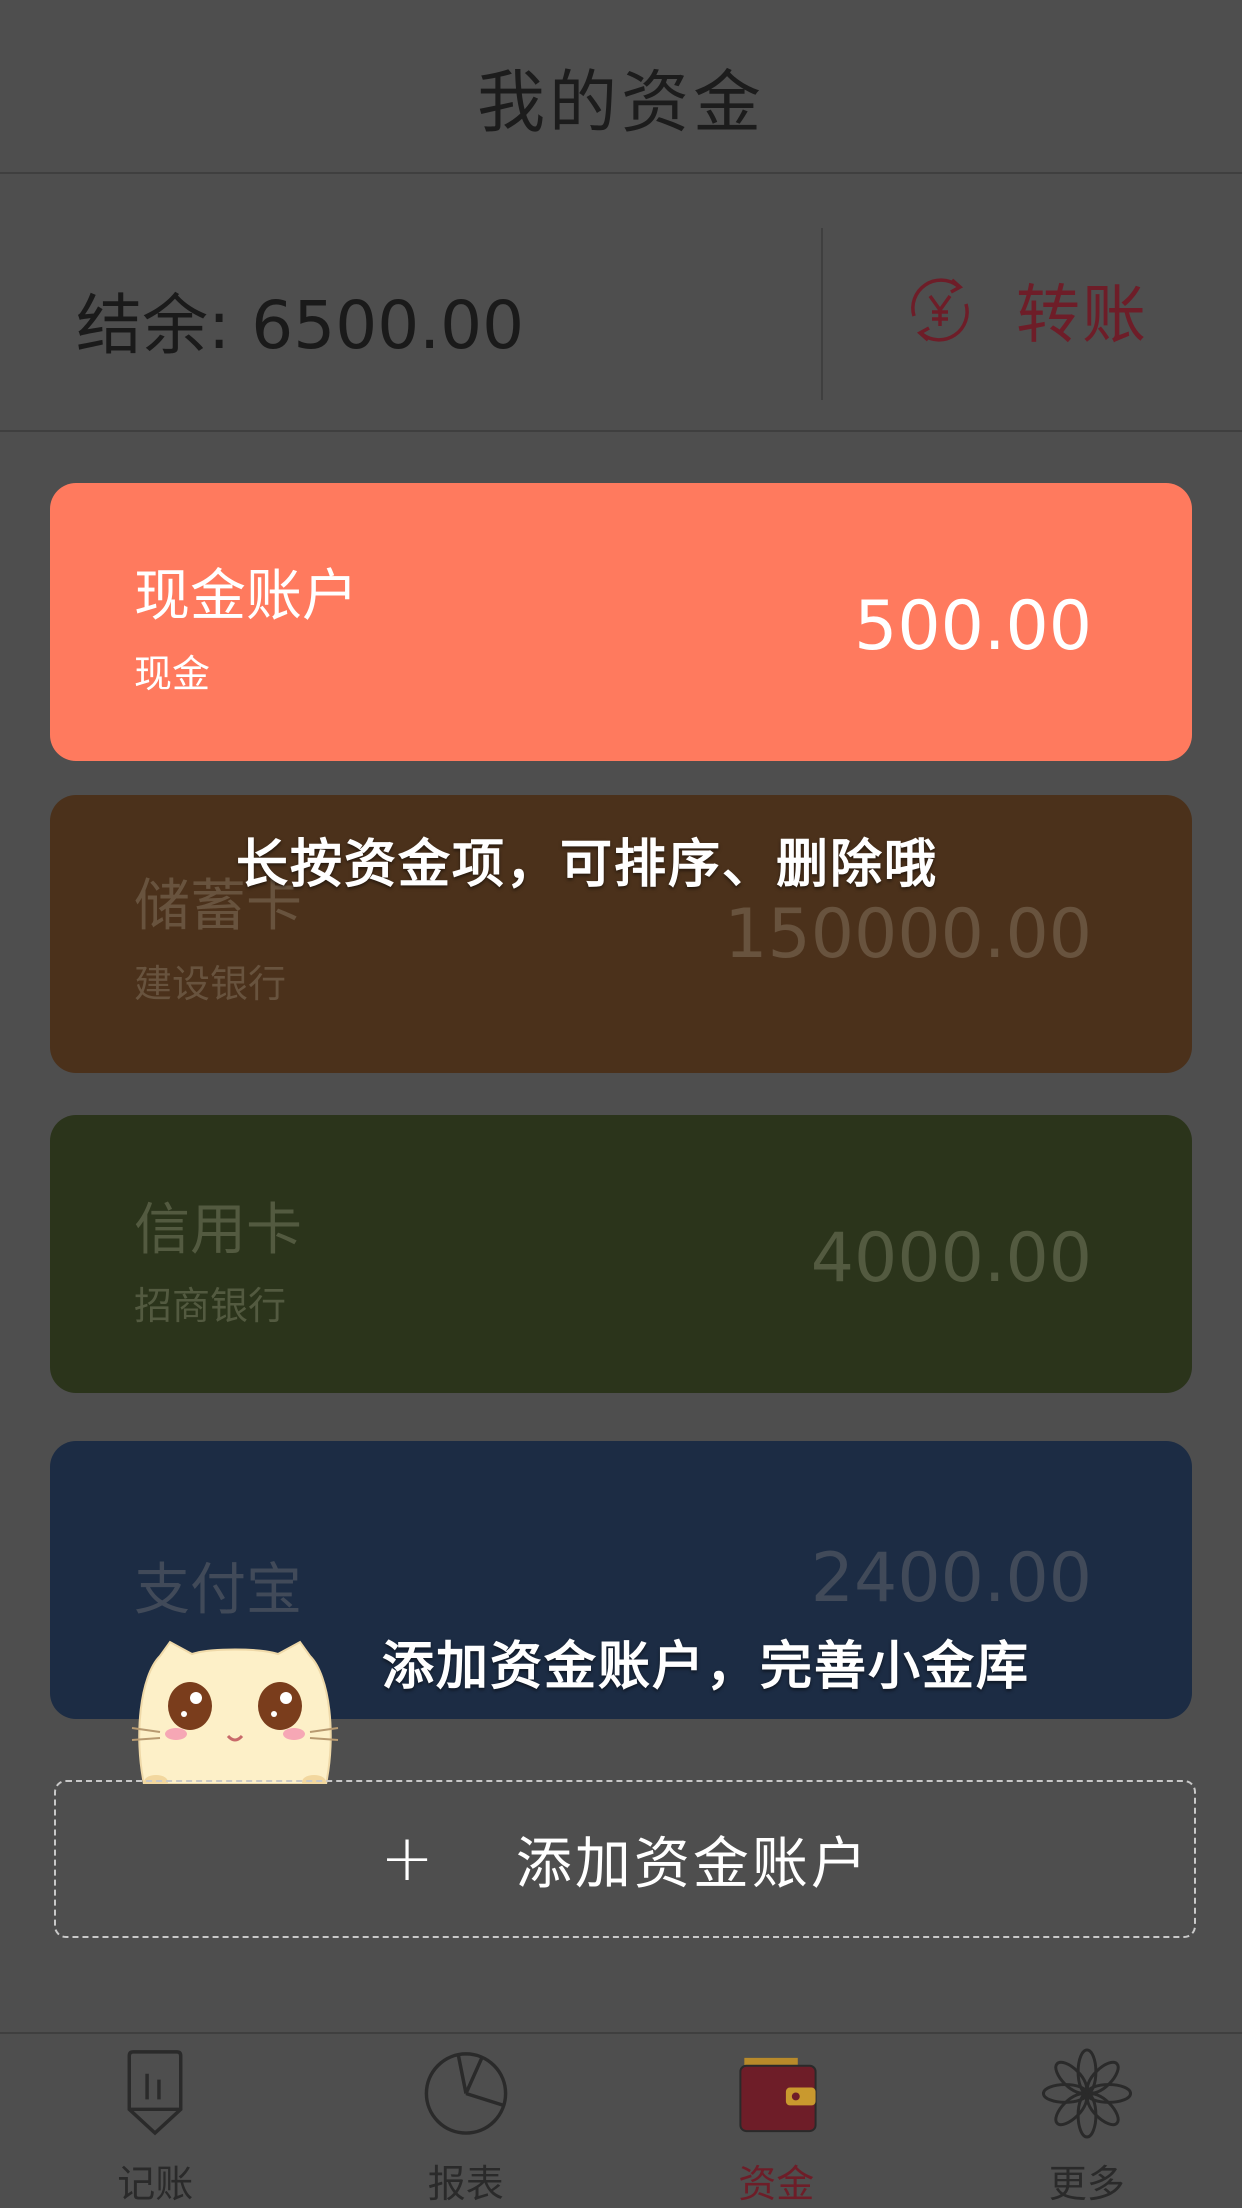  What do you see at coordinates (621, 304) in the screenshot?
I see `balance-summary: 结余: 6500.00 转账` at bounding box center [621, 304].